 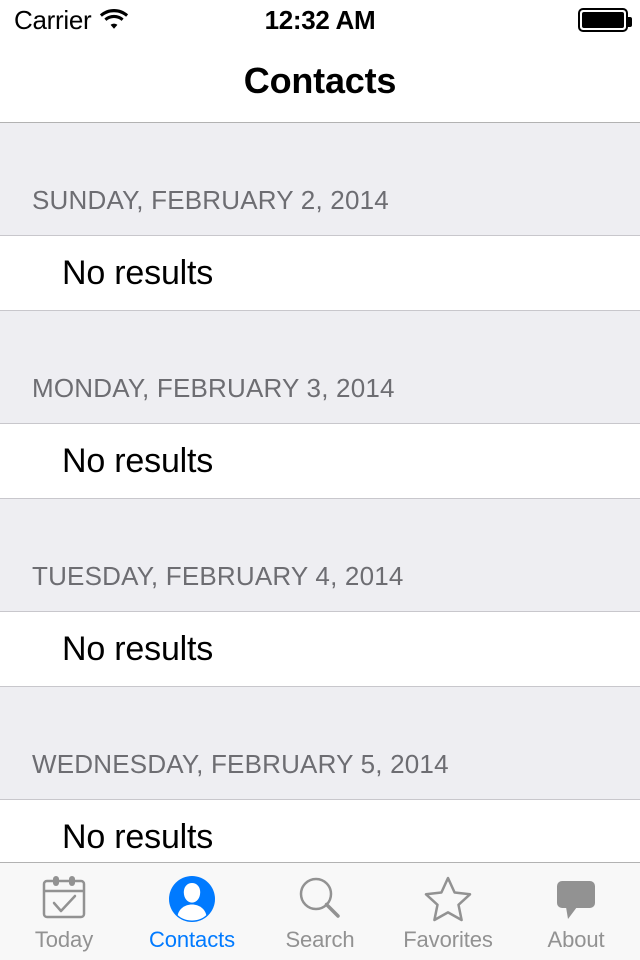 I want to click on section-header-label: TUESDAY, FEBRUARY 4, 2014, so click(x=218, y=576).